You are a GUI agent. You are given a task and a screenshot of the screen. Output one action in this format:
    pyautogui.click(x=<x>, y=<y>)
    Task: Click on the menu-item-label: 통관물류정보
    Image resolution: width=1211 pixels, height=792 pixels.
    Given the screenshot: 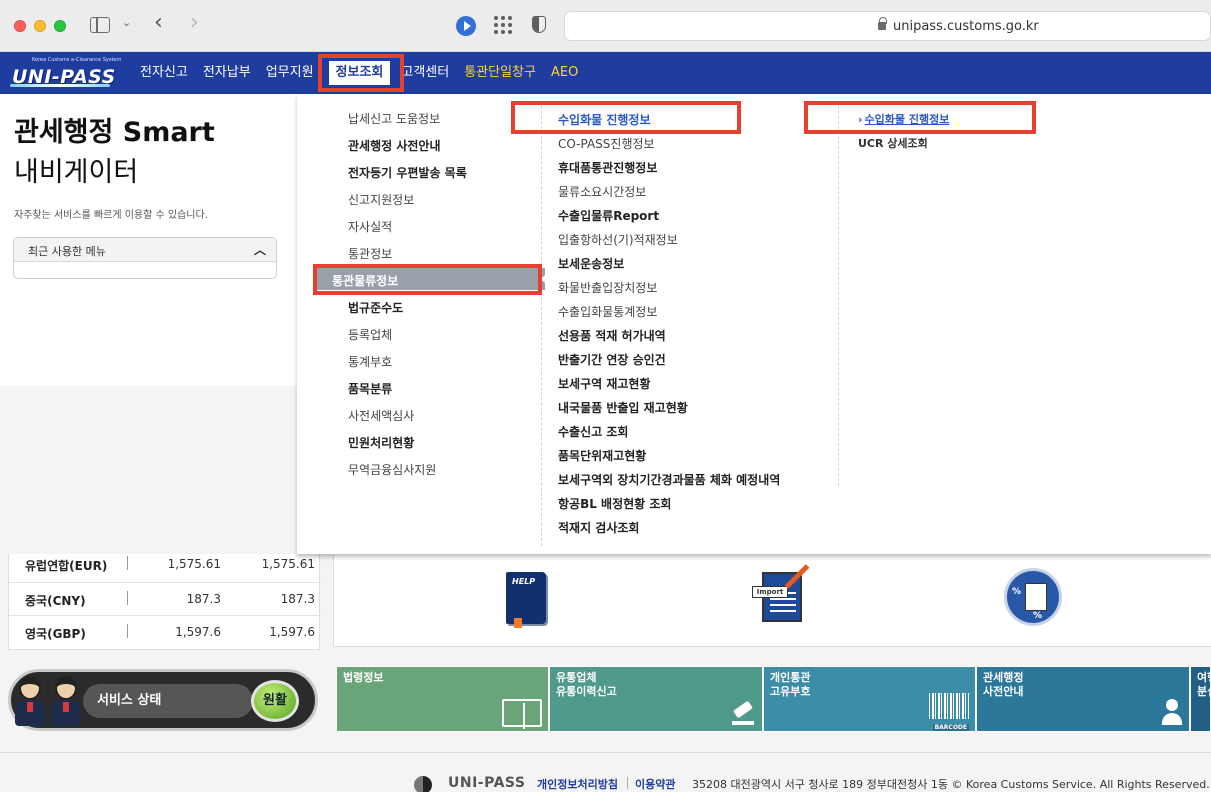 What is the action you would take?
    pyautogui.click(x=365, y=281)
    